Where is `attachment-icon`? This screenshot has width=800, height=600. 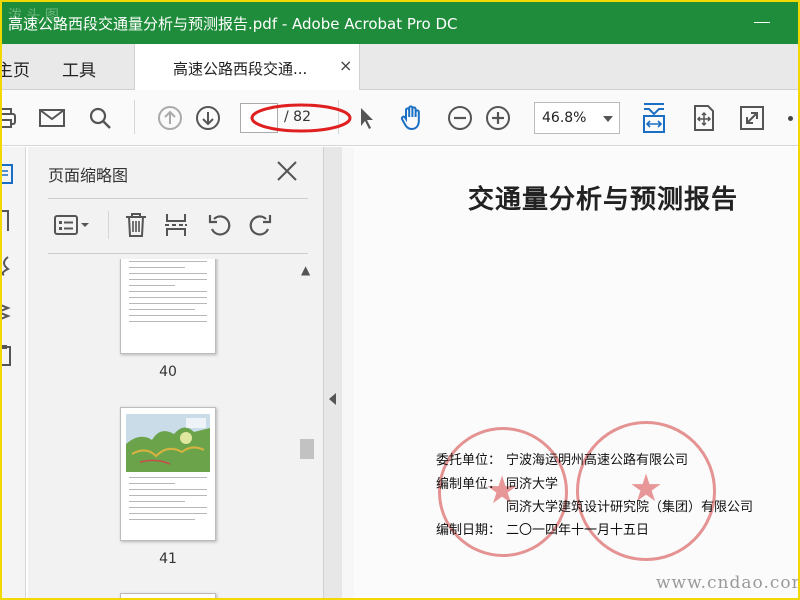
attachment-icon is located at coordinates (9, 265).